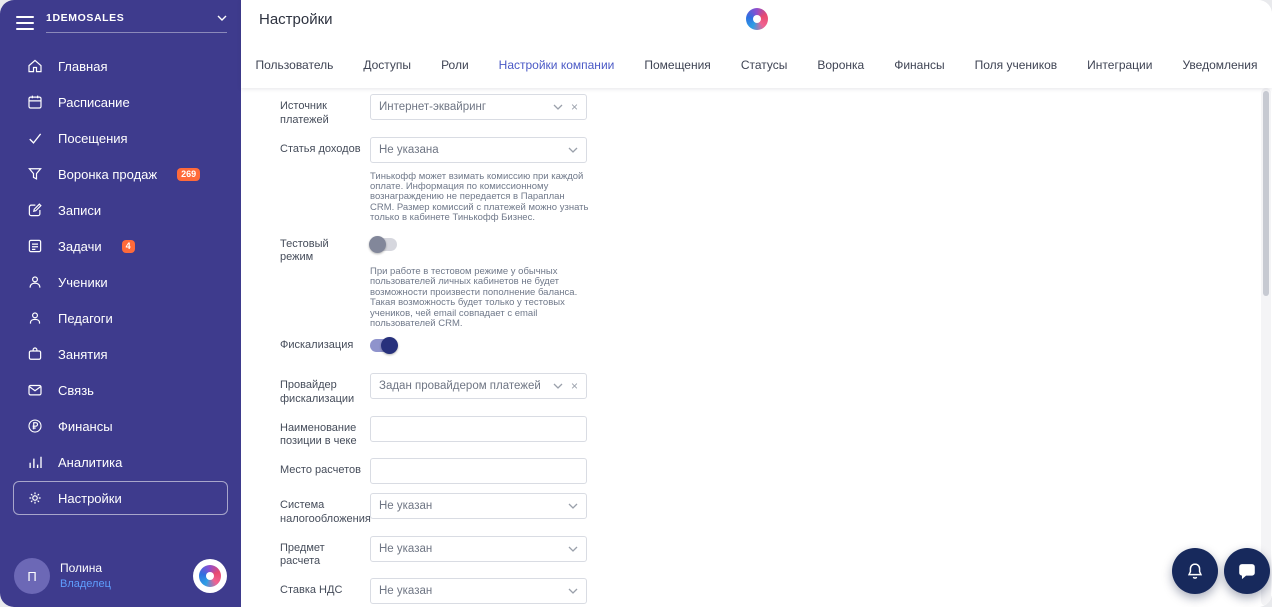 The height and width of the screenshot is (607, 1272). What do you see at coordinates (93, 138) in the screenshot?
I see `sidebar-item-label: Посещения` at bounding box center [93, 138].